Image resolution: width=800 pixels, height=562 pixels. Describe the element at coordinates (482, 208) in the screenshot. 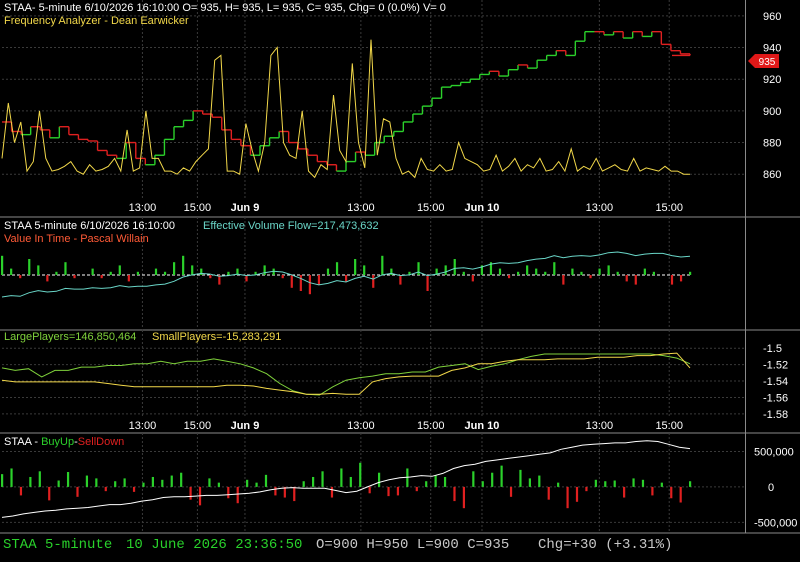

I see `time-tick-label: Jun 10` at that location.